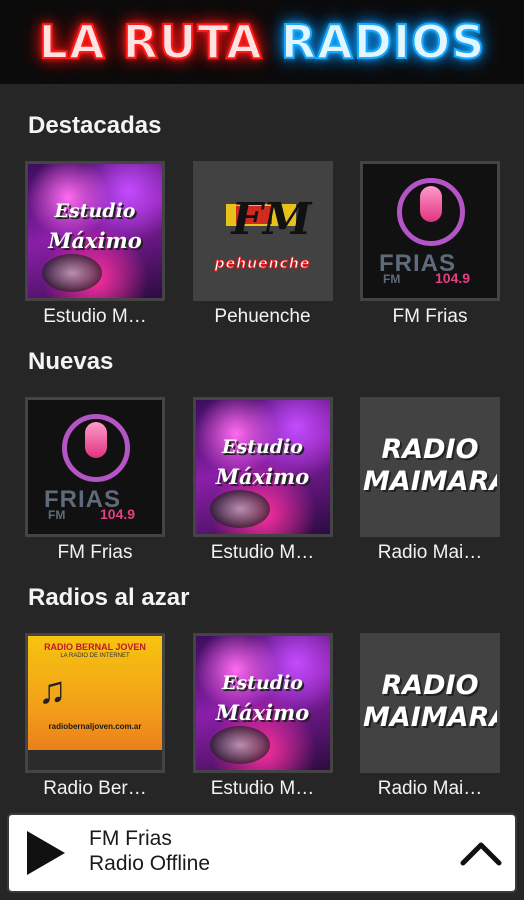 Image resolution: width=524 pixels, height=900 pixels. I want to click on logo-la-ruta: LA RUTA, so click(150, 42).